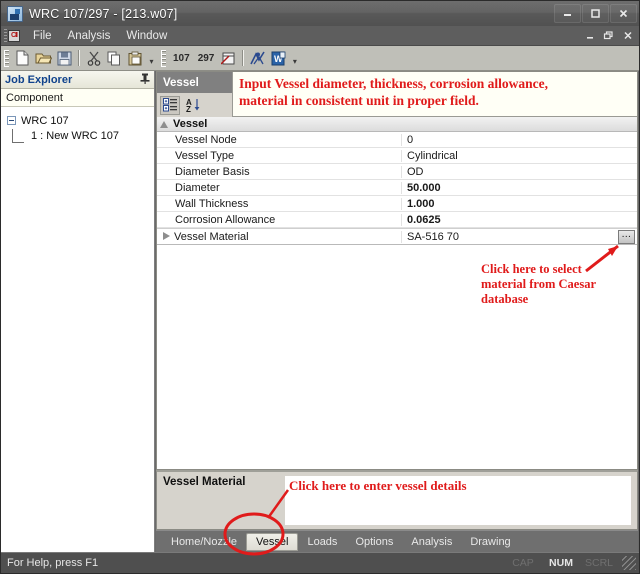 This screenshot has height=574, width=640. Describe the element at coordinates (279, 139) in the screenshot. I see `property-name: Vessel Node` at that location.